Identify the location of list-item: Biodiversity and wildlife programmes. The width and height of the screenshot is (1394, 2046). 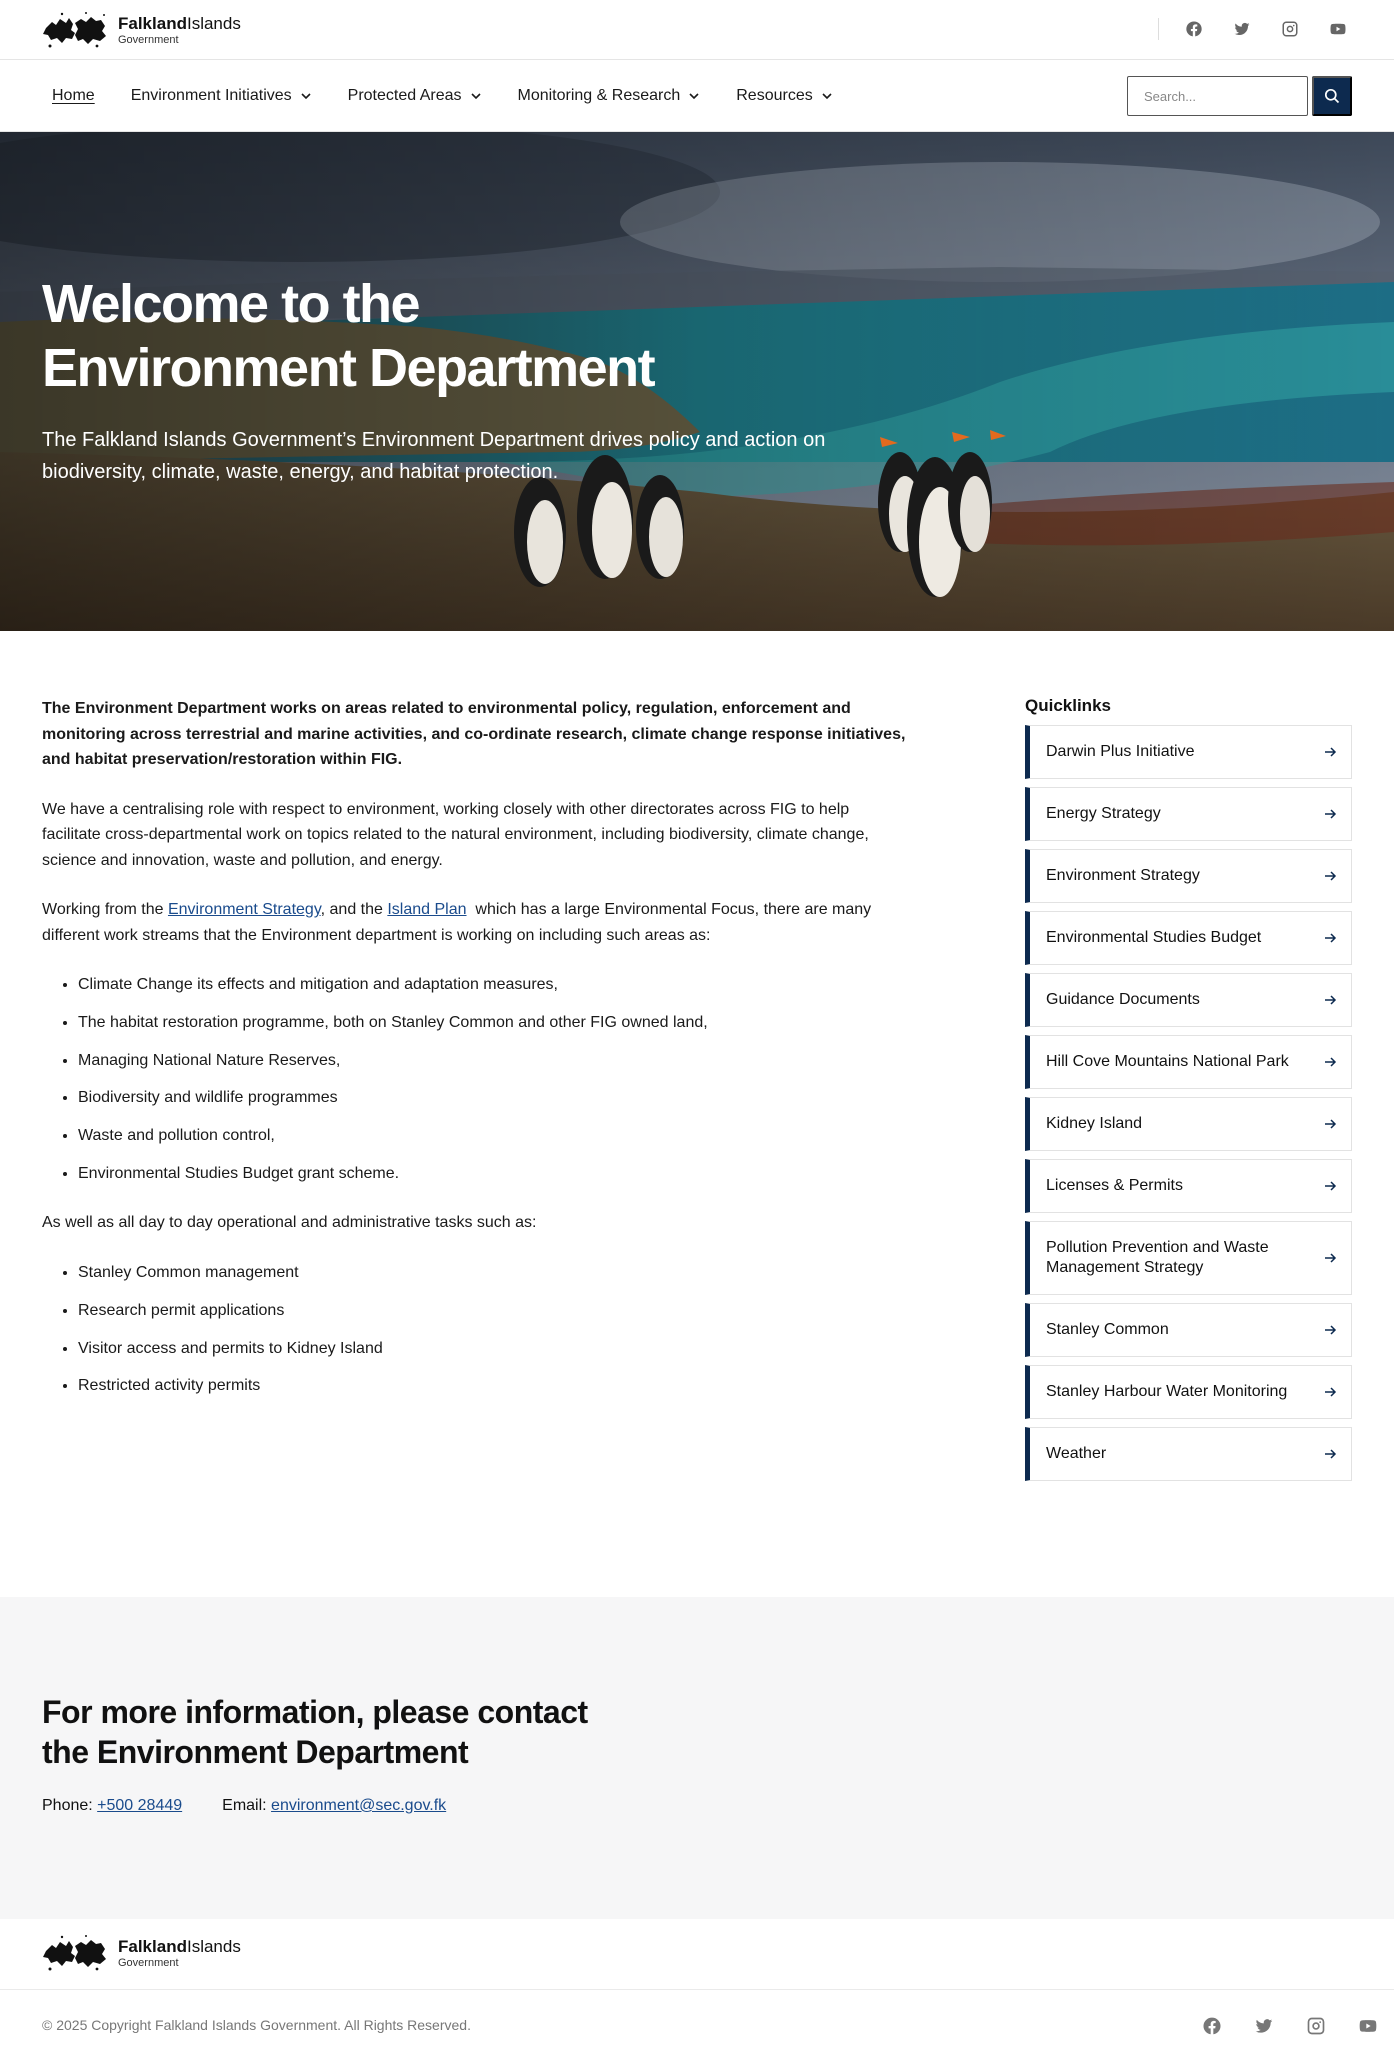
(495, 1098).